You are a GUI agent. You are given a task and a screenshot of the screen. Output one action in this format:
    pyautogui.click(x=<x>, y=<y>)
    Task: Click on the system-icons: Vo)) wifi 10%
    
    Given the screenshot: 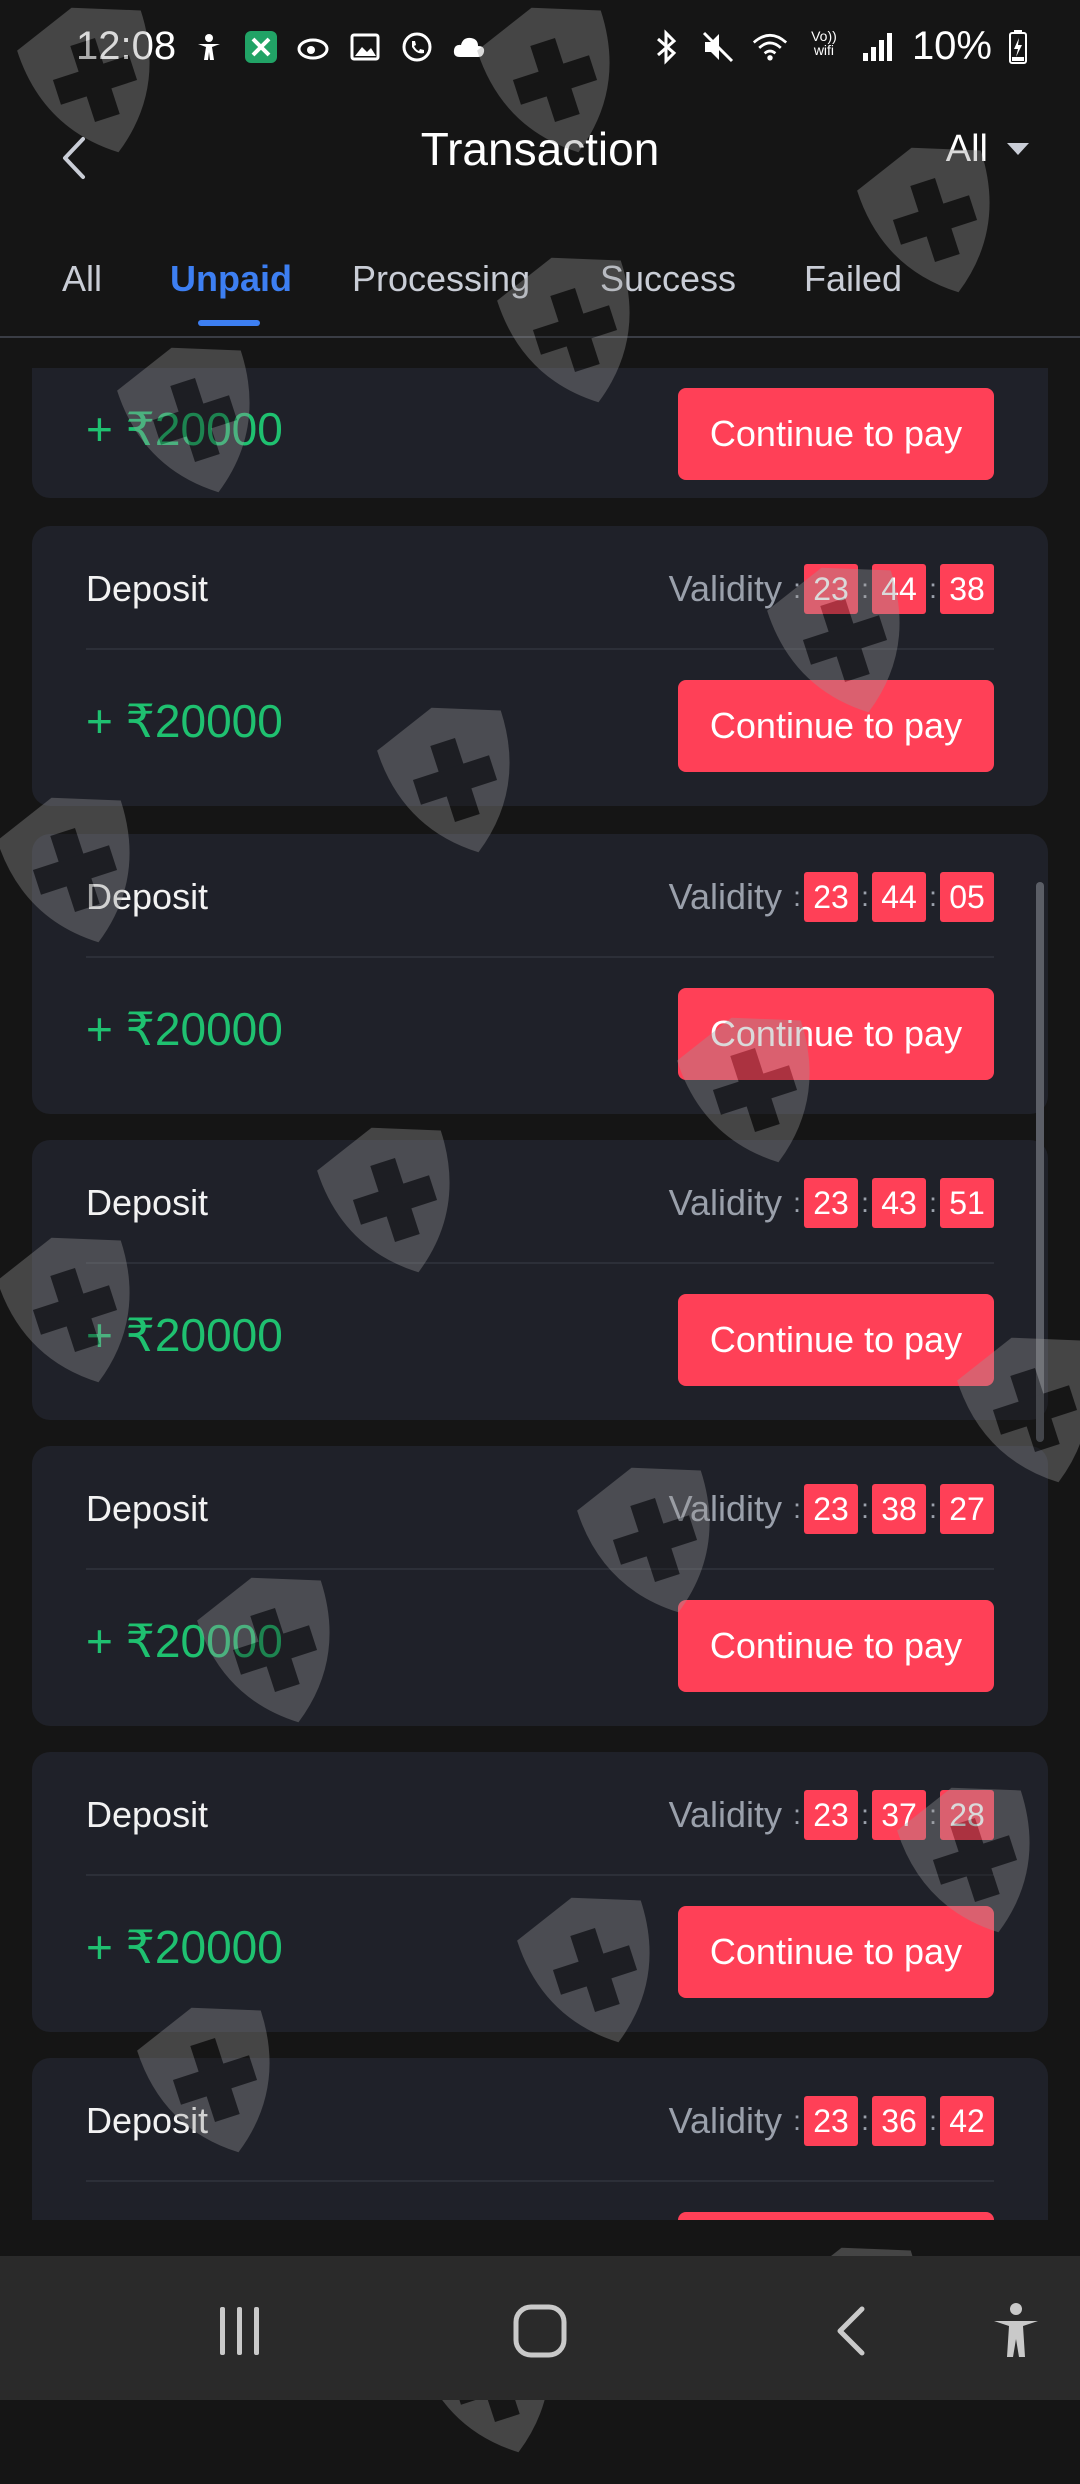 What is the action you would take?
    pyautogui.click(x=838, y=46)
    